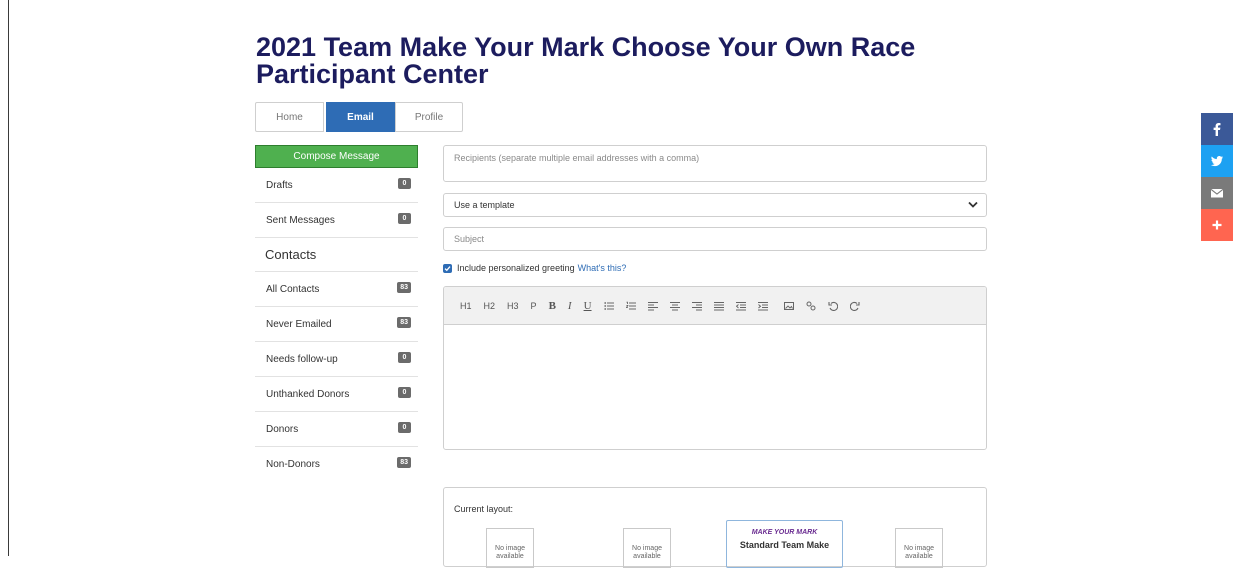 This screenshot has width=1233, height=568. What do you see at coordinates (513, 306) in the screenshot?
I see `heading3-button: H3` at bounding box center [513, 306].